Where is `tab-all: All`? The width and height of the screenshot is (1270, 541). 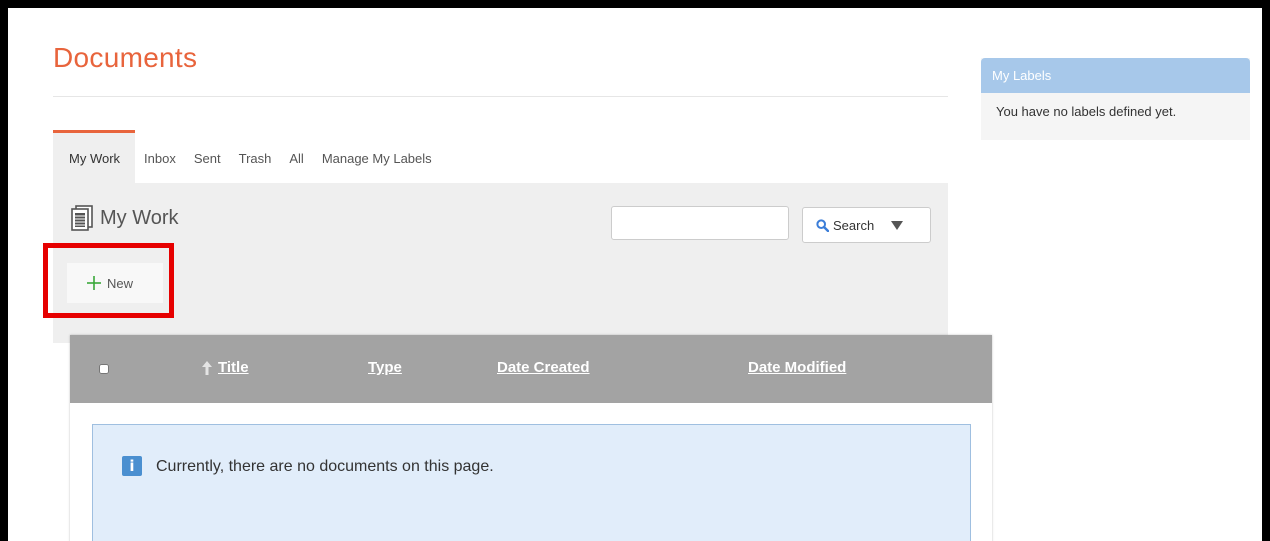
tab-all: All is located at coordinates (296, 156).